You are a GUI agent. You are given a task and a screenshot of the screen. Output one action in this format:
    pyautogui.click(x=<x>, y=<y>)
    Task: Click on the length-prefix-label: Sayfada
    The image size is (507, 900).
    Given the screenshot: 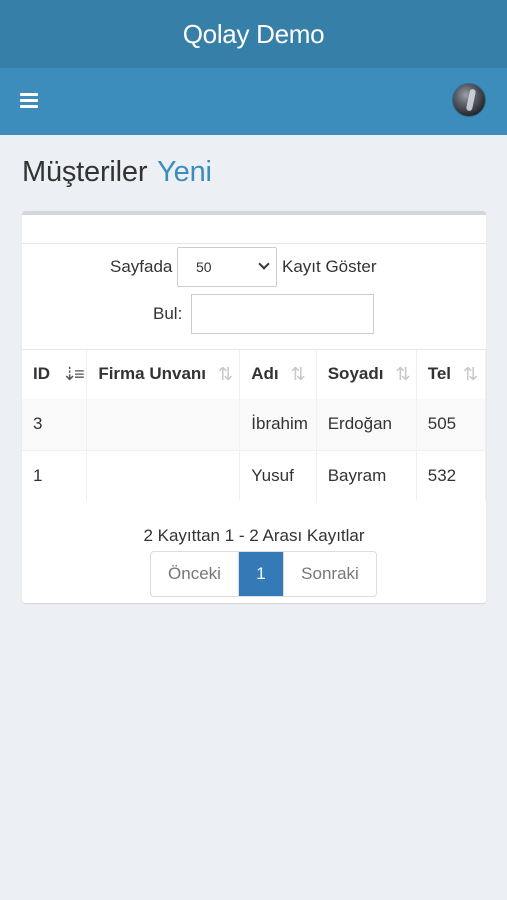 What is the action you would take?
    pyautogui.click(x=141, y=266)
    